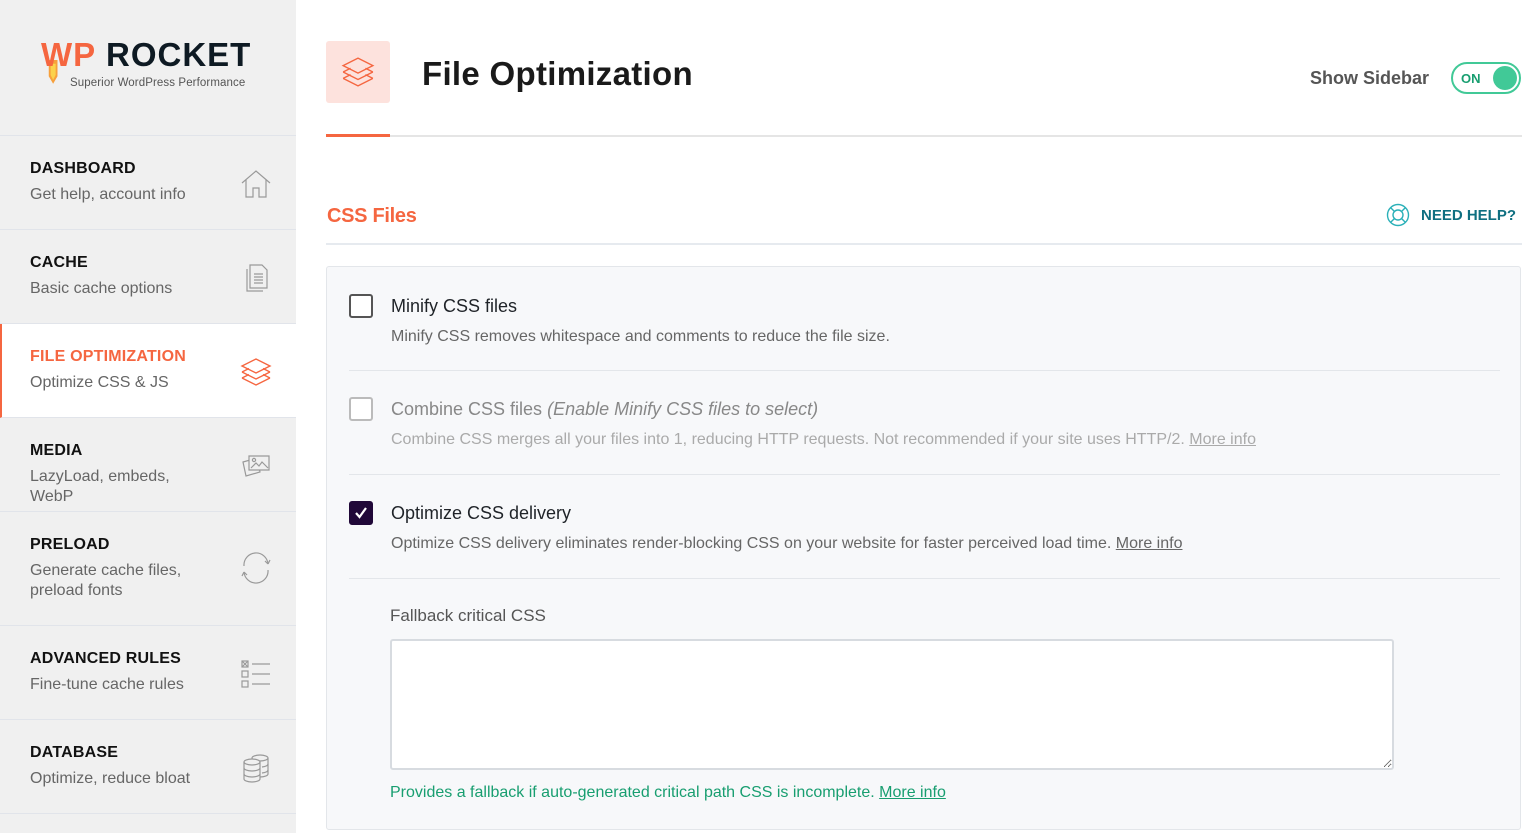 This screenshot has width=1526, height=833. What do you see at coordinates (256, 466) in the screenshot?
I see `images-icon` at bounding box center [256, 466].